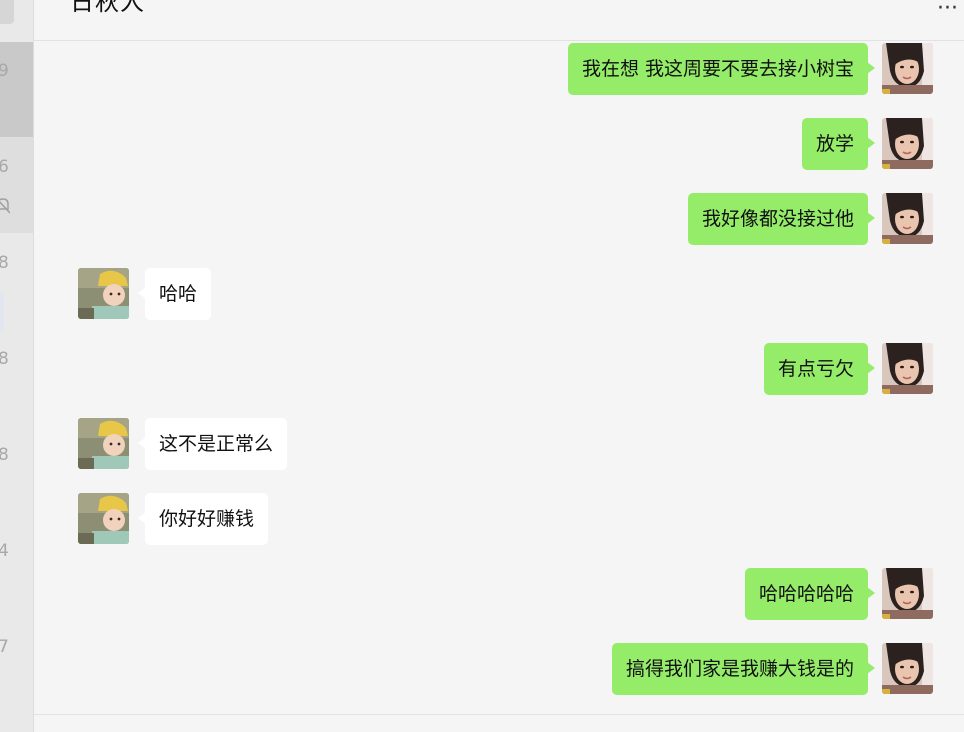 The image size is (964, 732). Describe the element at coordinates (212, 444) in the screenshot. I see `message-bubble-other: 这不是正常么` at that location.